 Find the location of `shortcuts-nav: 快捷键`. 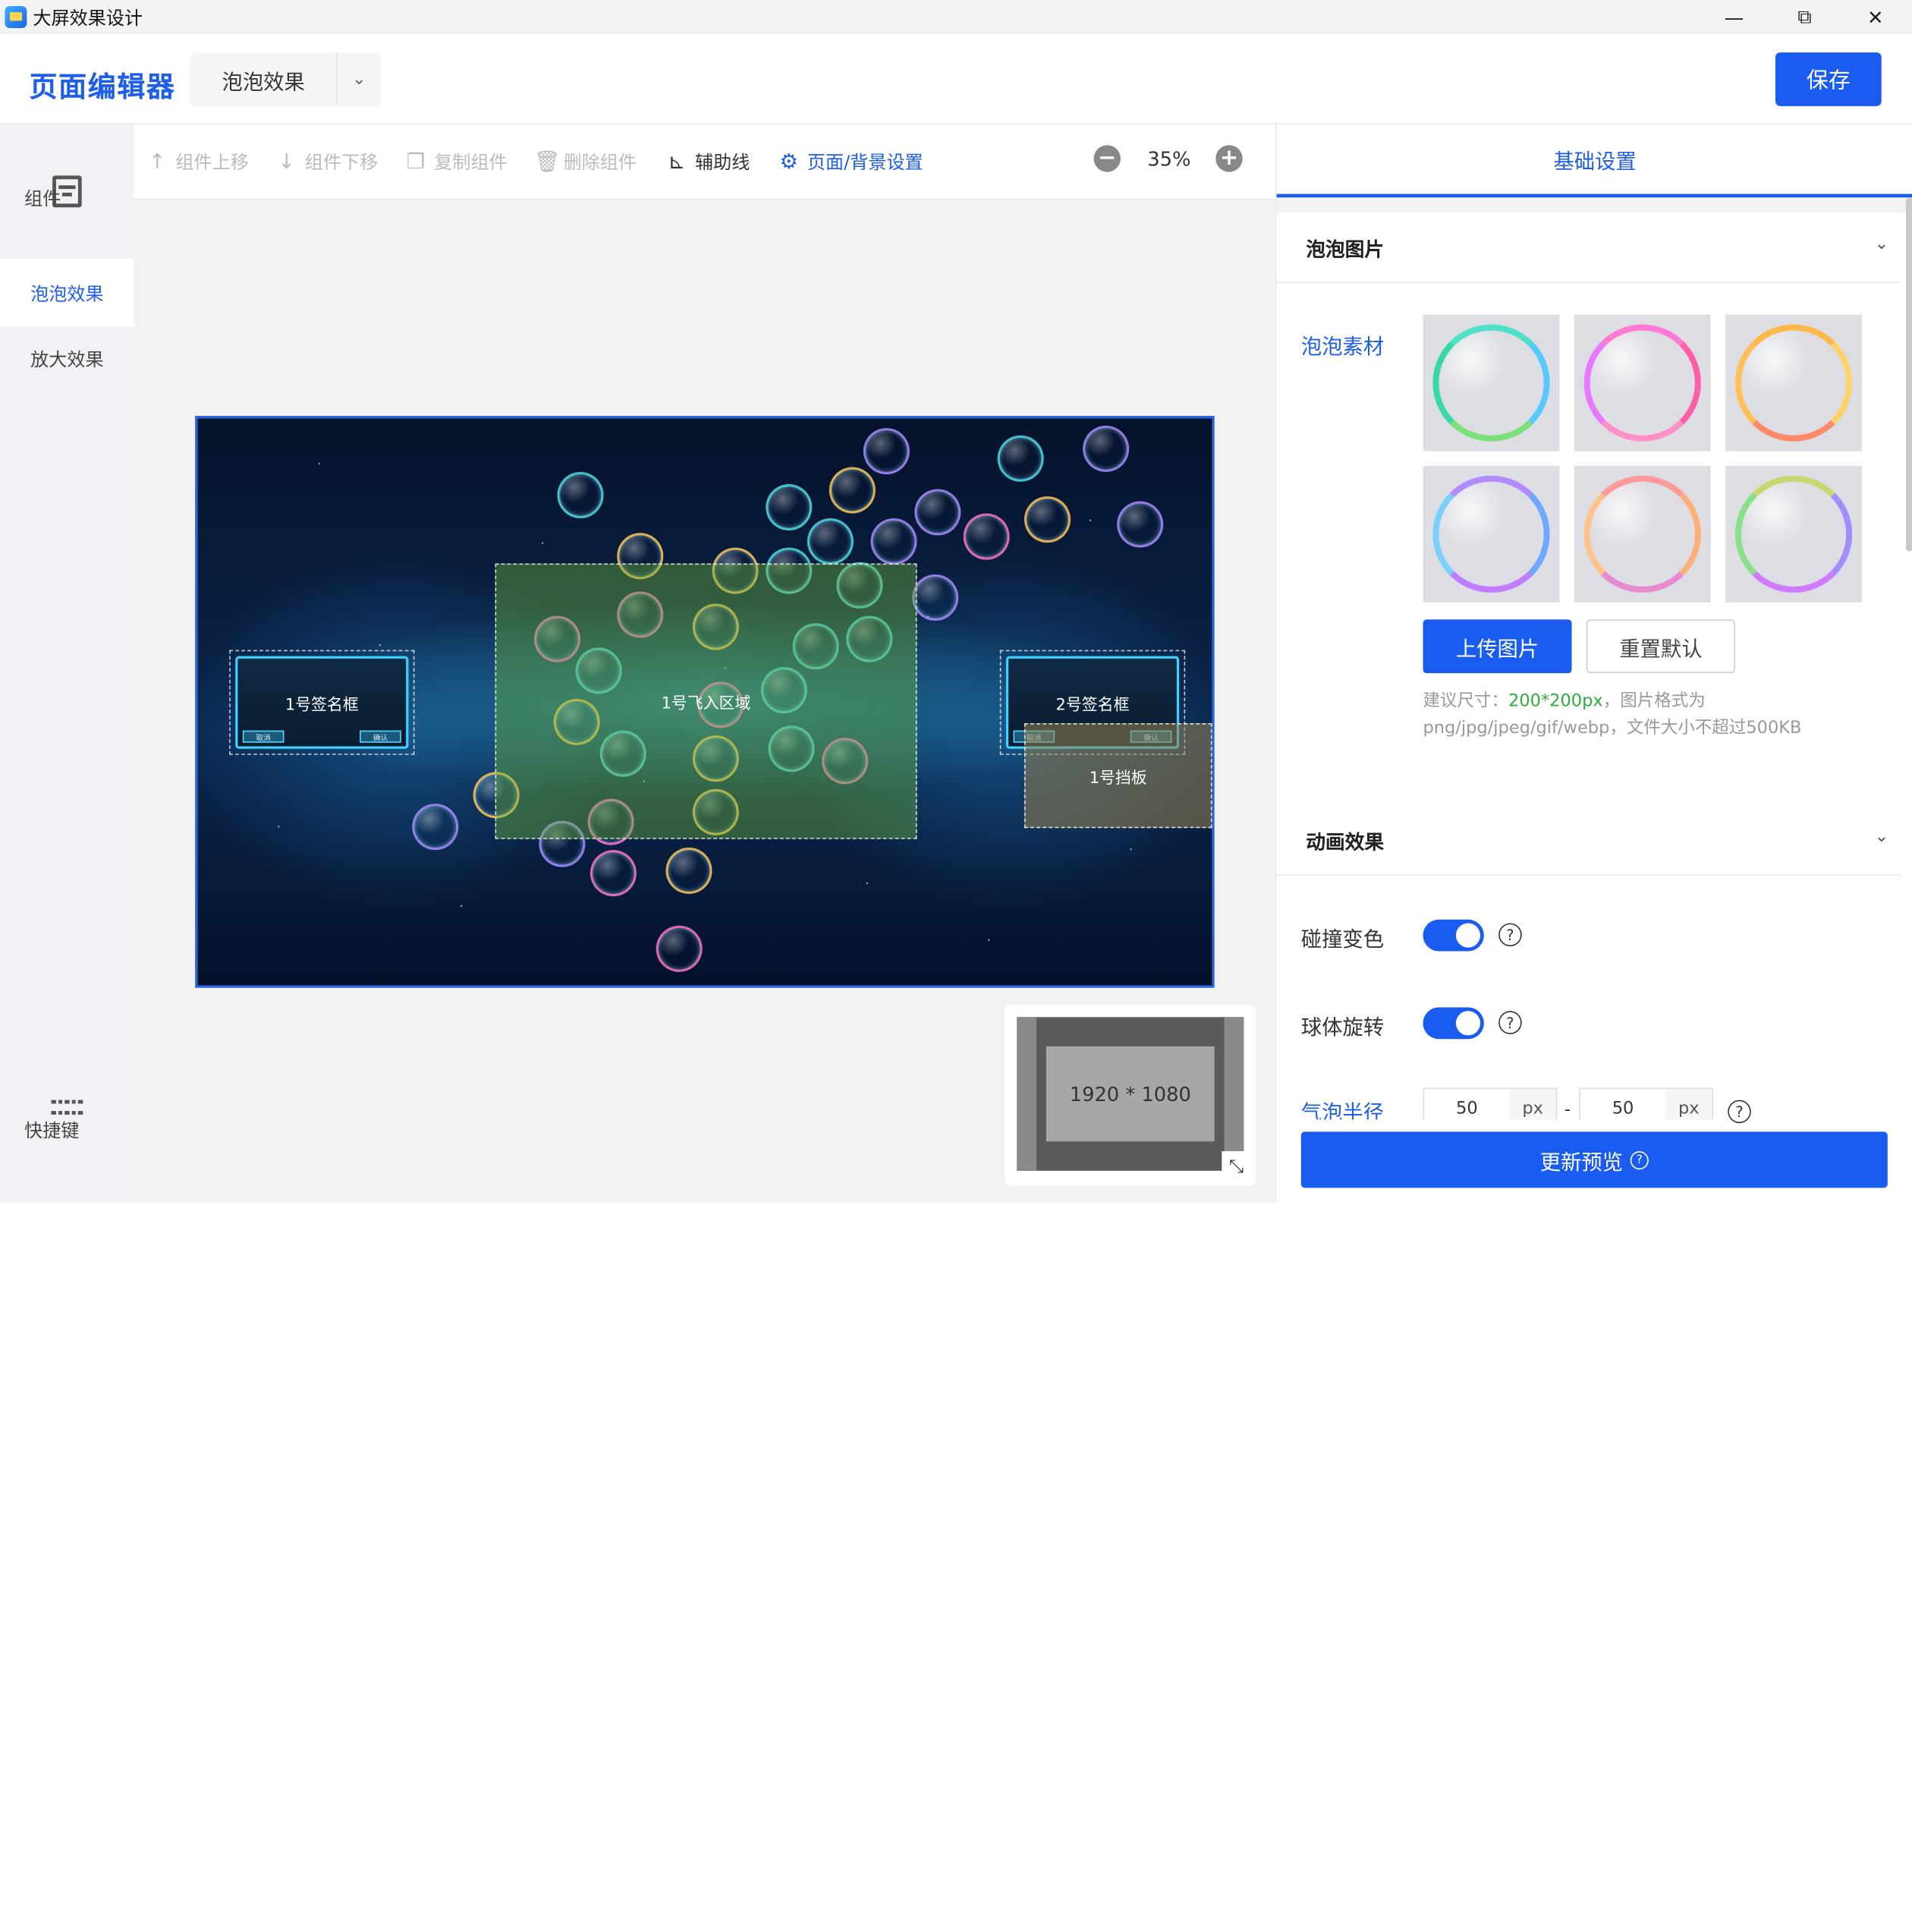

shortcuts-nav: 快捷键 is located at coordinates (67, 1142).